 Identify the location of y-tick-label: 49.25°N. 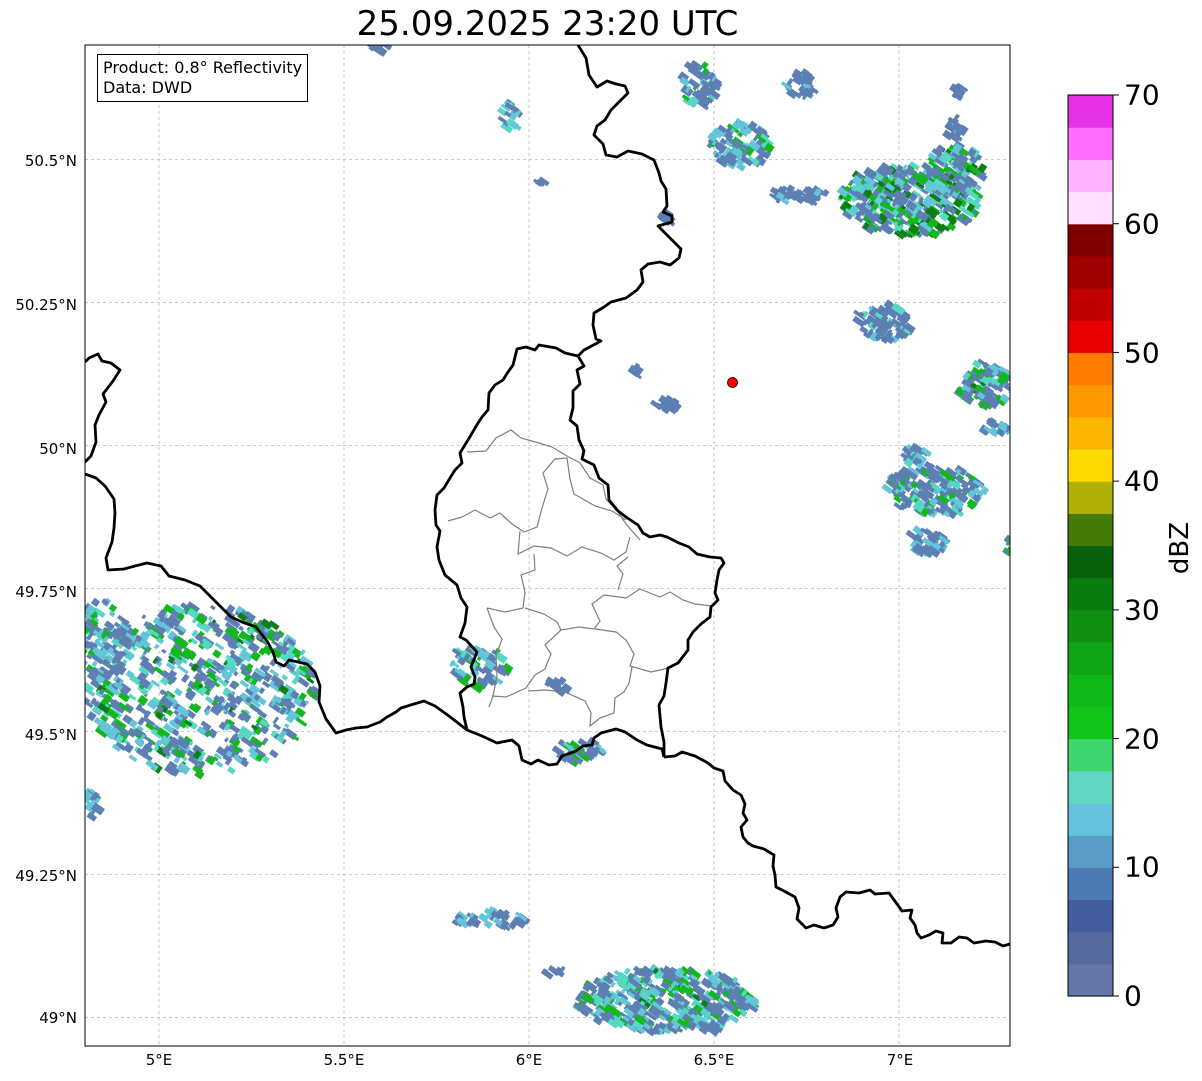
(46, 876).